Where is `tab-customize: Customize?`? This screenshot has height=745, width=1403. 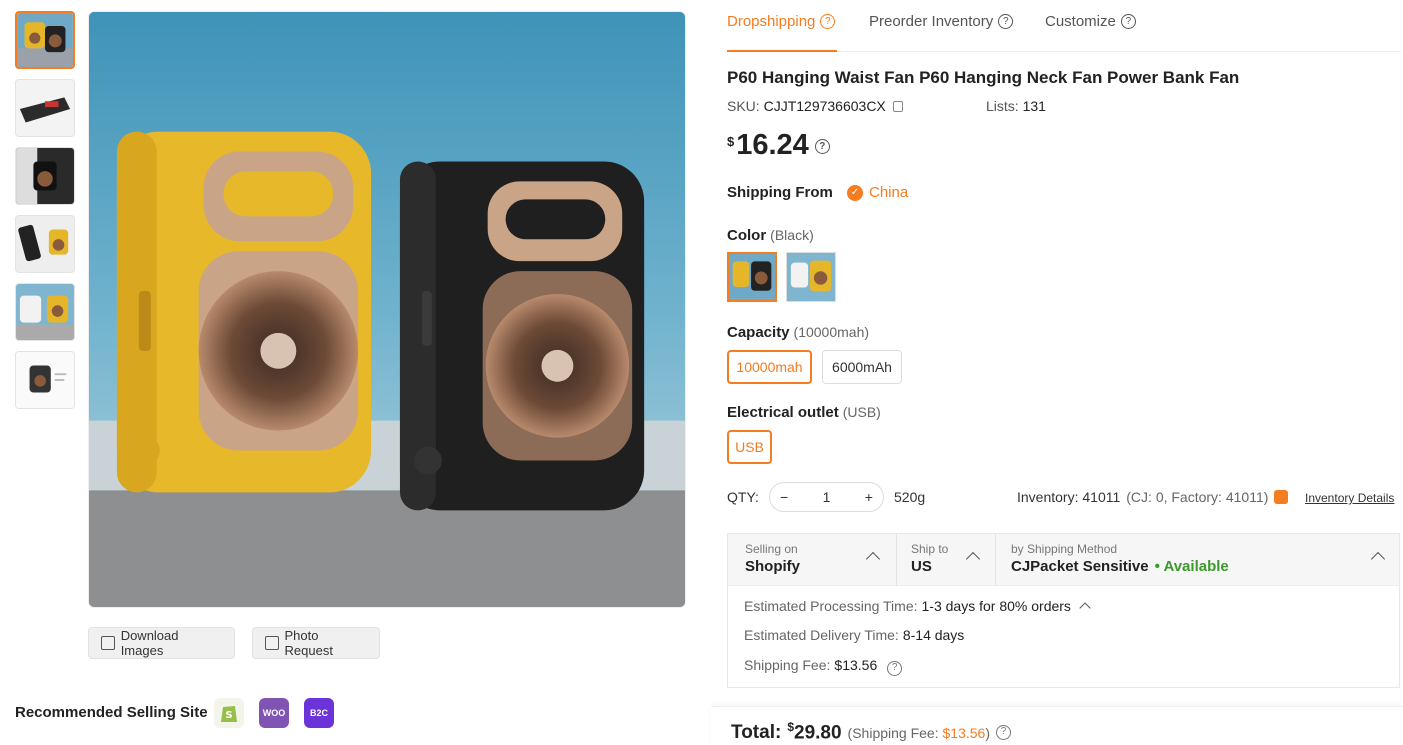
tab-customize: Customize? is located at coordinates (1090, 21).